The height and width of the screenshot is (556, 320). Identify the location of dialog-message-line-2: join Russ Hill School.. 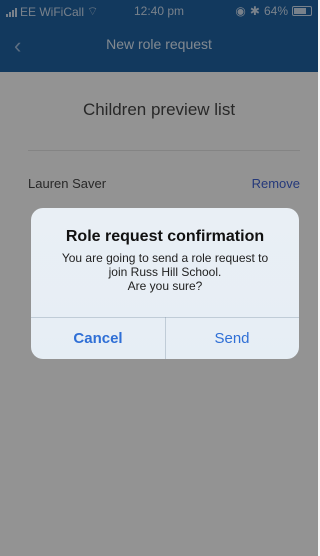
(165, 272).